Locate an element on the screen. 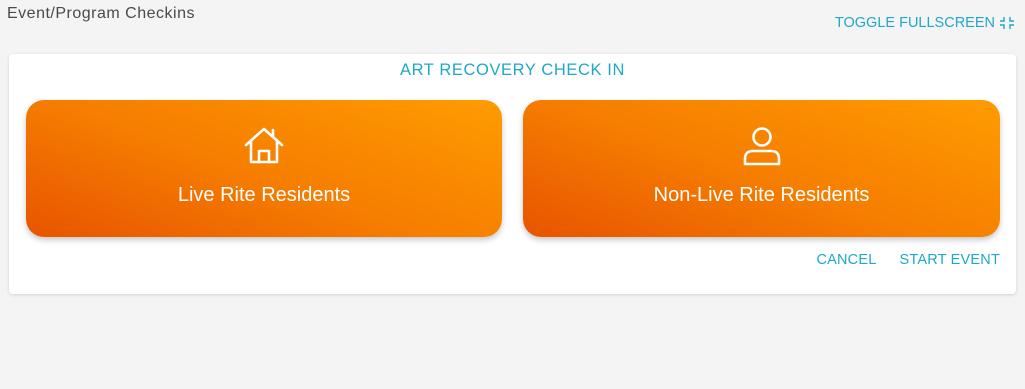 The image size is (1025, 389). toggle-fullscreen-button: TOGGLE FULLSCREEN is located at coordinates (925, 23).